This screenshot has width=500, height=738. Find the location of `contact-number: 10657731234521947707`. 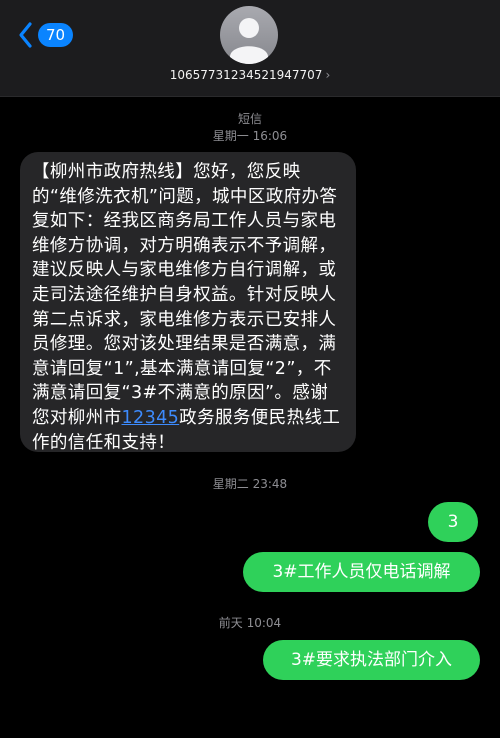

contact-number: 10657731234521947707 is located at coordinates (246, 75).